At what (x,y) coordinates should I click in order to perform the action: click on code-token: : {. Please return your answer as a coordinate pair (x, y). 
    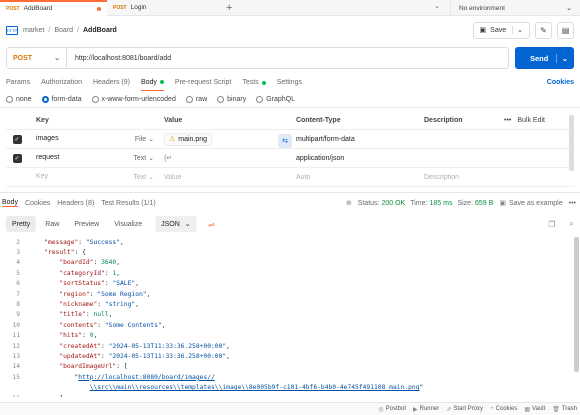
    Looking at the image, I should click on (80, 253).